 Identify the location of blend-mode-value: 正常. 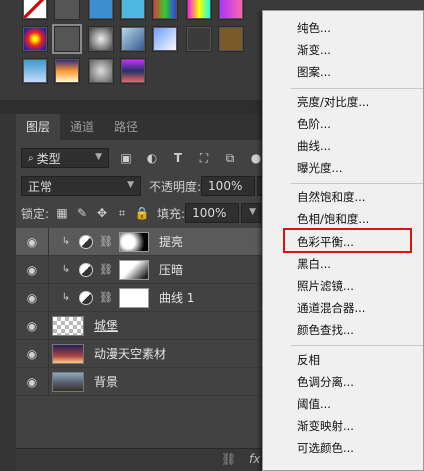
(40, 186).